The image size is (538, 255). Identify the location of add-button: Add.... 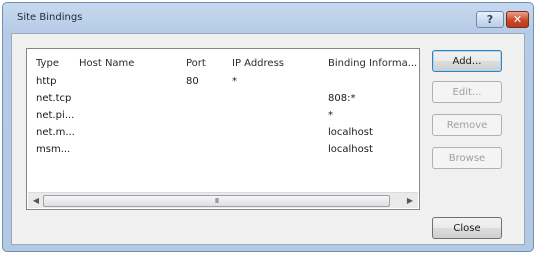
(467, 61).